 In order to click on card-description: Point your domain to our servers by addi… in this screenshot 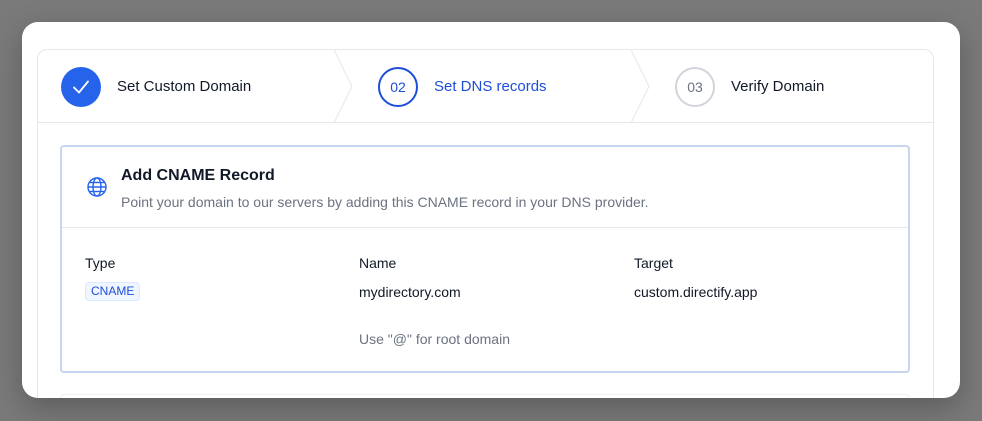, I will do `click(385, 202)`.